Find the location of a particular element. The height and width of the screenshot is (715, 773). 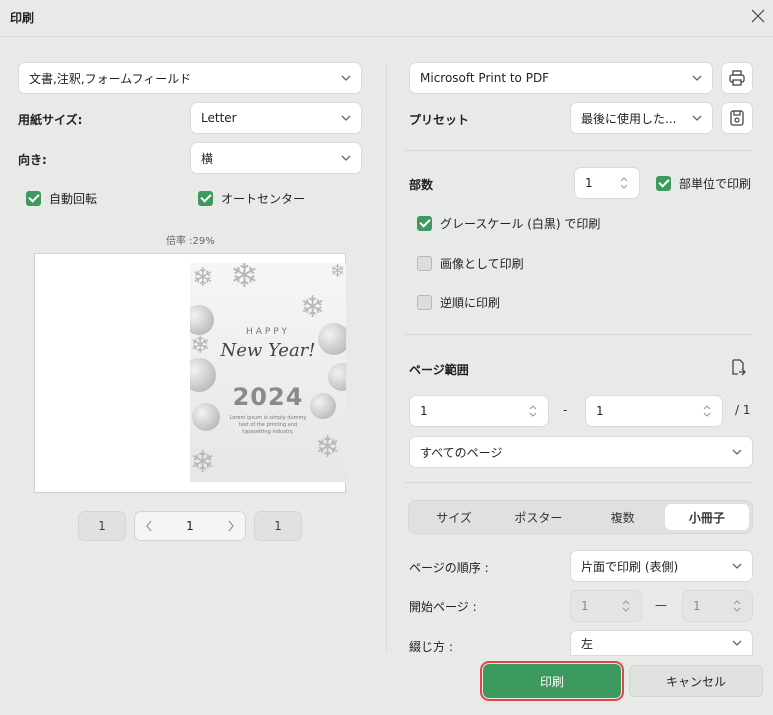

page-range-icon is located at coordinates (738, 368).